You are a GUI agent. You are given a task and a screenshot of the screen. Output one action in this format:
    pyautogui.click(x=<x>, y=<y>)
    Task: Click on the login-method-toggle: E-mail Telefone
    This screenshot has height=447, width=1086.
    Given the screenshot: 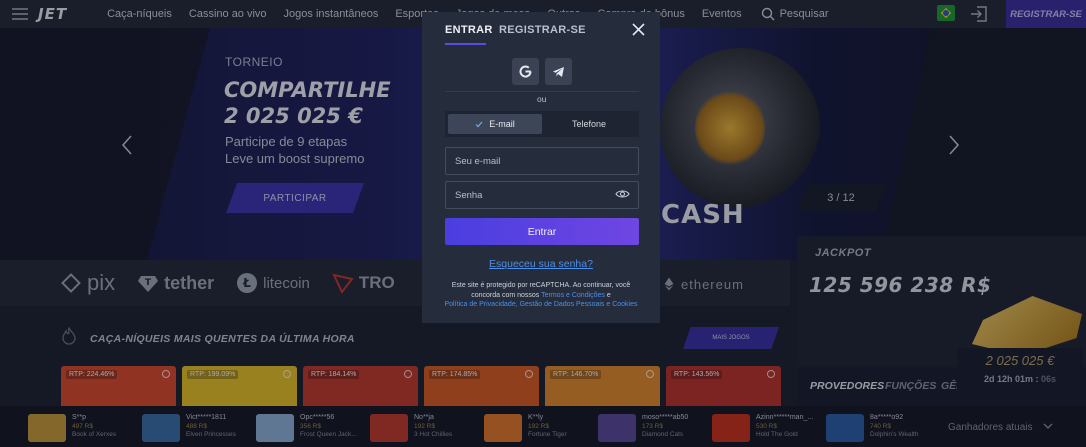 What is the action you would take?
    pyautogui.click(x=542, y=124)
    